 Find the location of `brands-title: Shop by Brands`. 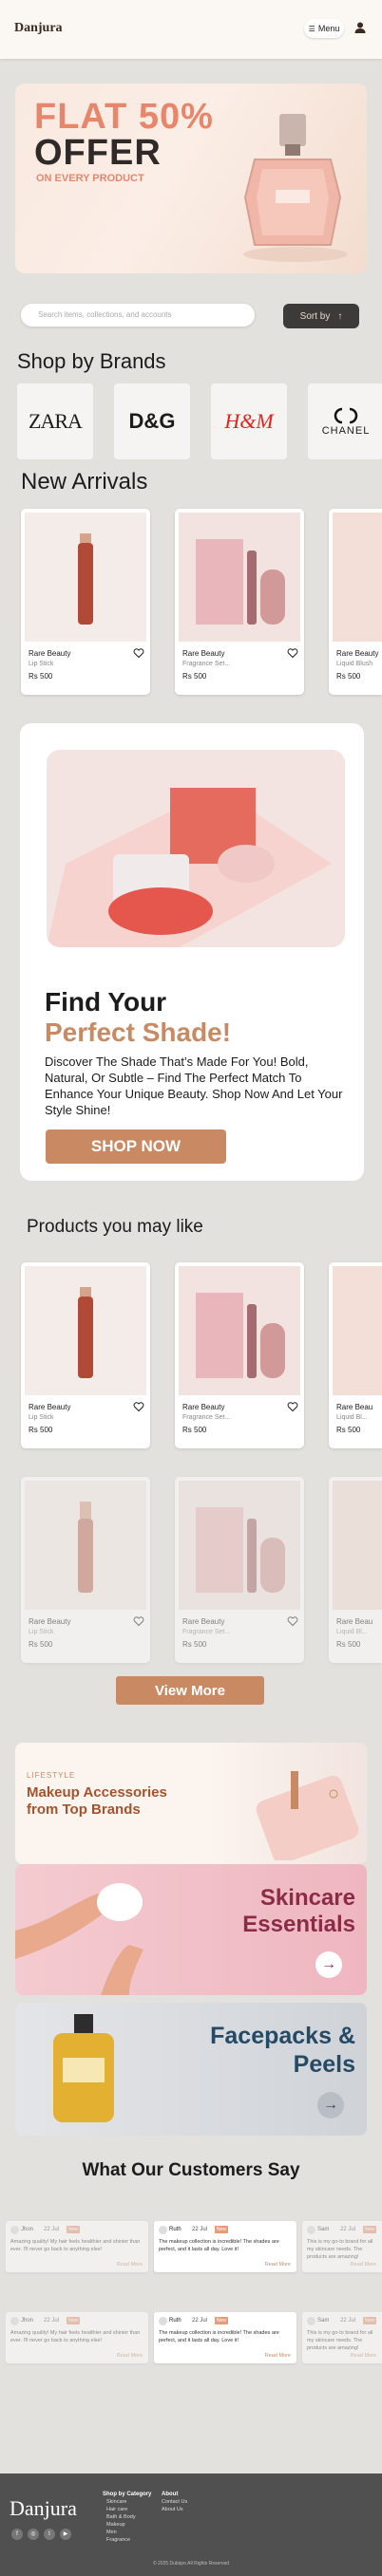

brands-title: Shop by Brands is located at coordinates (91, 361).